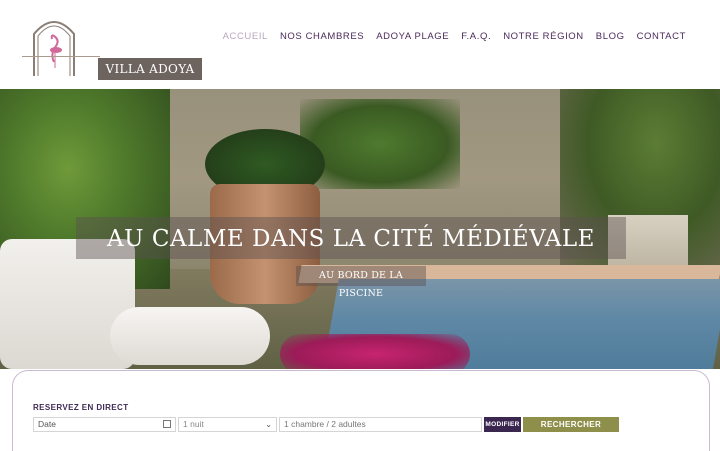 This screenshot has height=451, width=720. I want to click on booking-title: RESERVEZ EN DIRECT, so click(81, 407).